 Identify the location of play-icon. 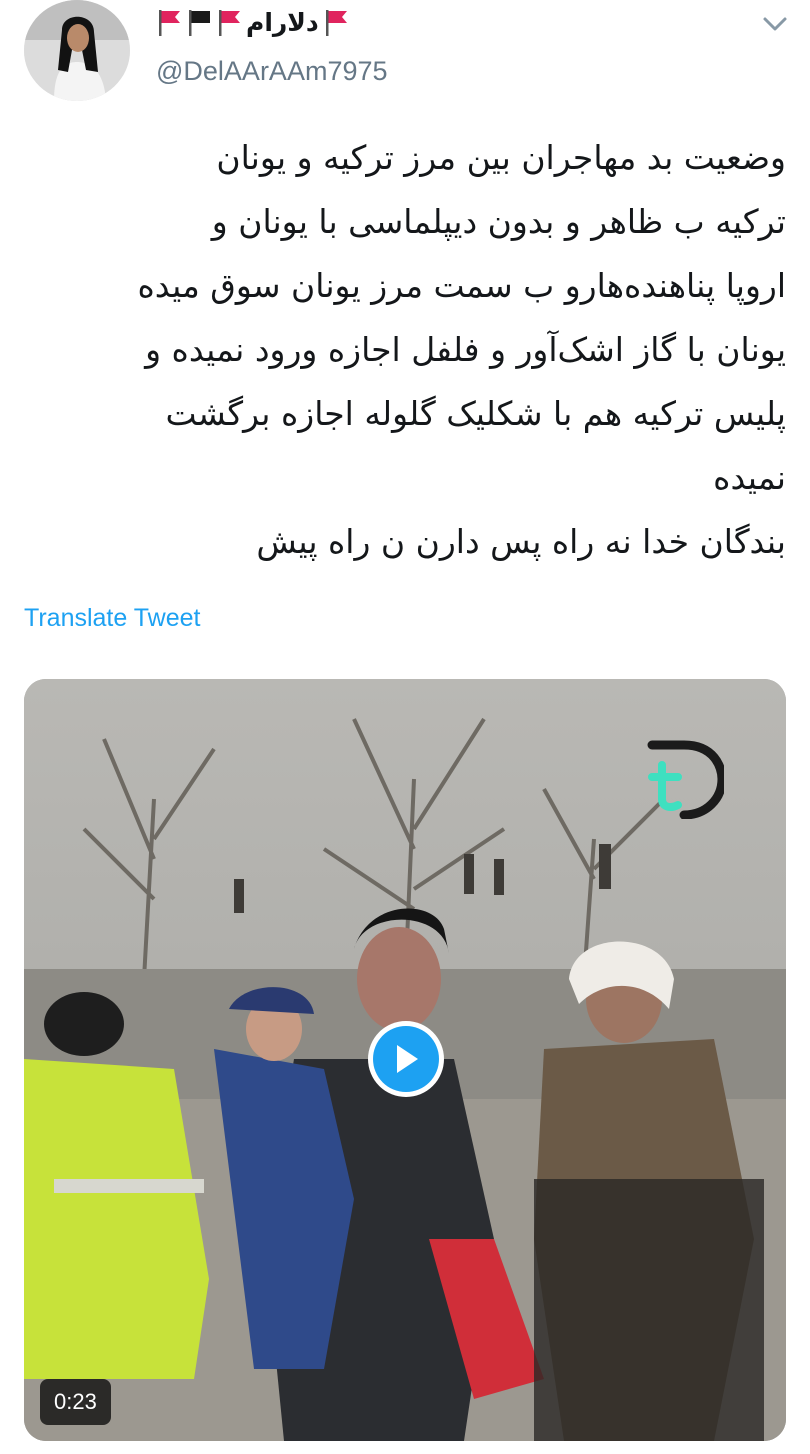
(407, 1059).